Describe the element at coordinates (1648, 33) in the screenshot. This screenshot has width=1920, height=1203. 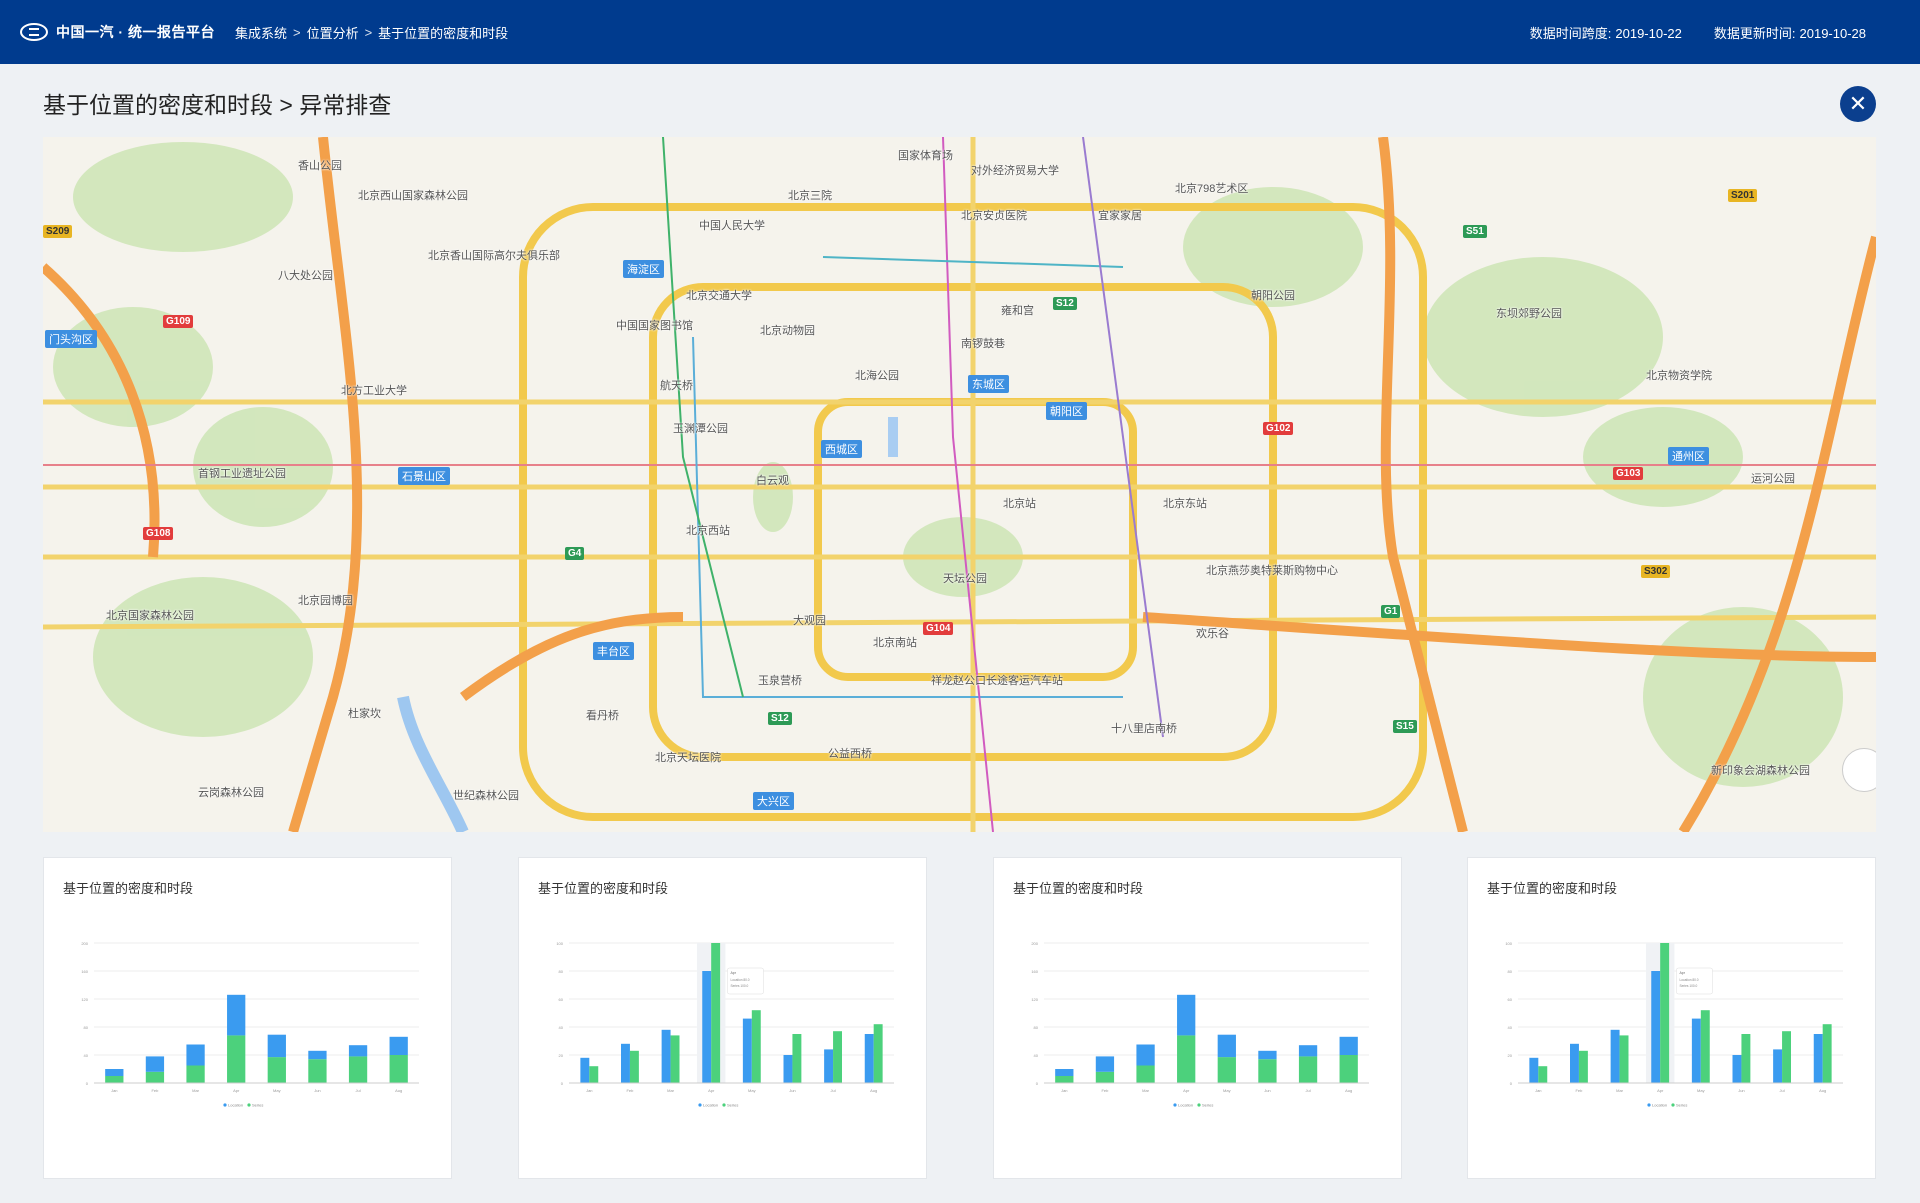
I see `time-span-value: 2019-10-22` at that location.